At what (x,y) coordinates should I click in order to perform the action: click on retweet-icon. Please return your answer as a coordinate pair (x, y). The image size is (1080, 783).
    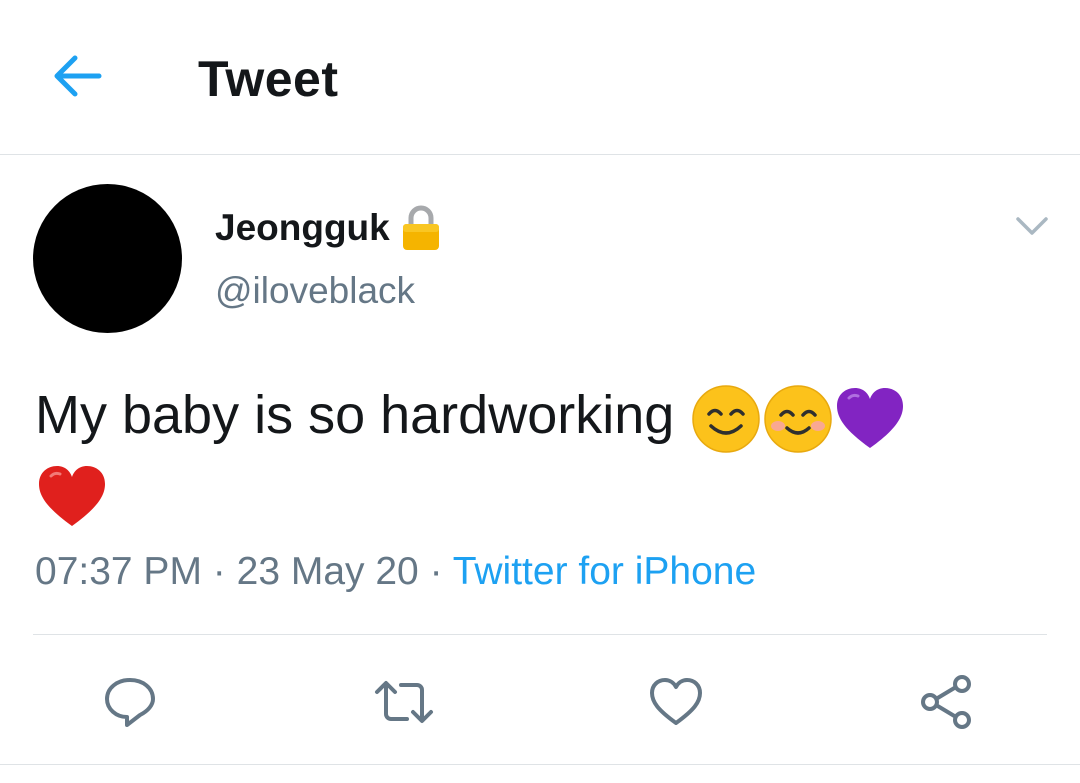
    Looking at the image, I should click on (404, 702).